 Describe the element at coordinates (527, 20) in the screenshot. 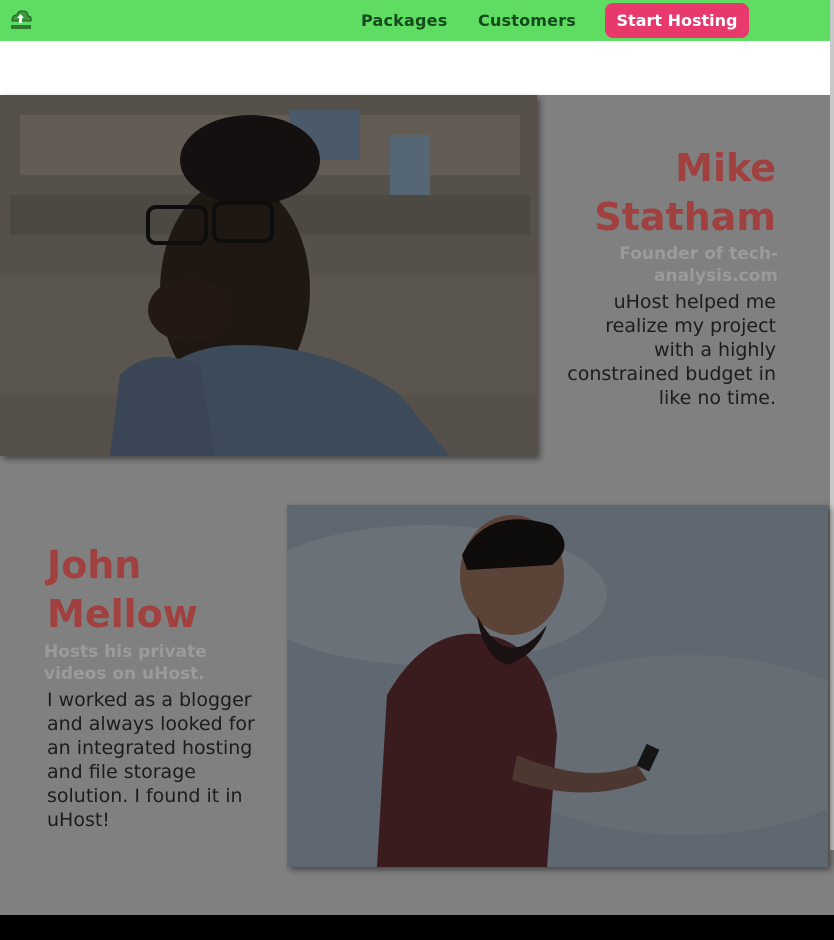

I see `nav-customers-link: Customers` at that location.